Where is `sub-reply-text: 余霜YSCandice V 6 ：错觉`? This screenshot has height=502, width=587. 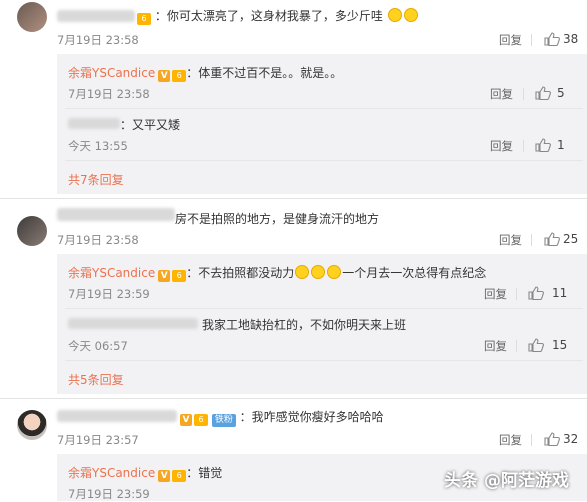 sub-reply-text: 余霜YSCandice V 6 ：错觉 is located at coordinates (145, 474).